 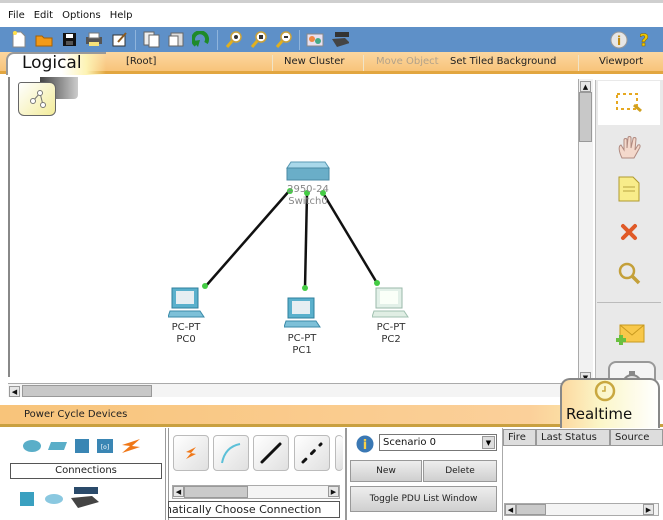 What do you see at coordinates (386, 471) in the screenshot?
I see `new-scenario-button: New` at bounding box center [386, 471].